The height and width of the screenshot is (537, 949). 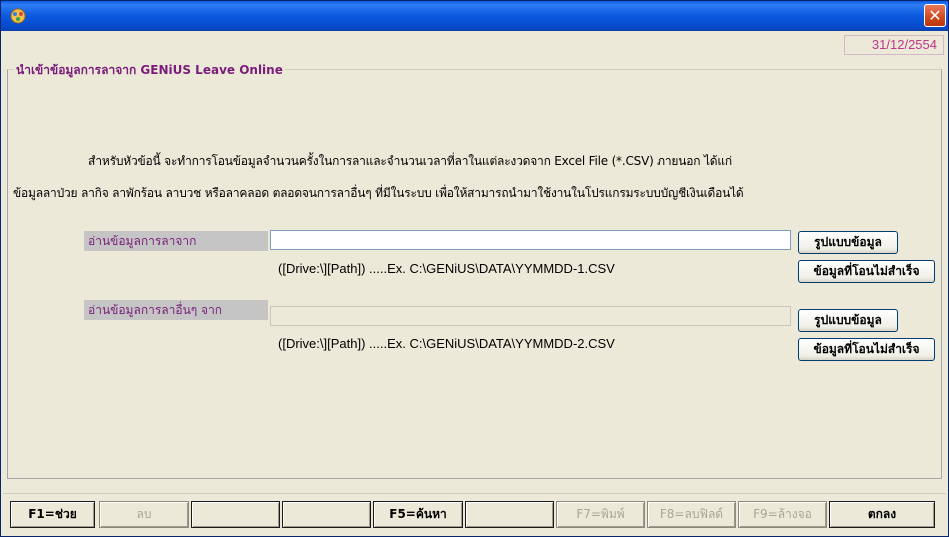 I want to click on other-leave-format-button: รูปแบบข้อมูล, so click(x=848, y=320).